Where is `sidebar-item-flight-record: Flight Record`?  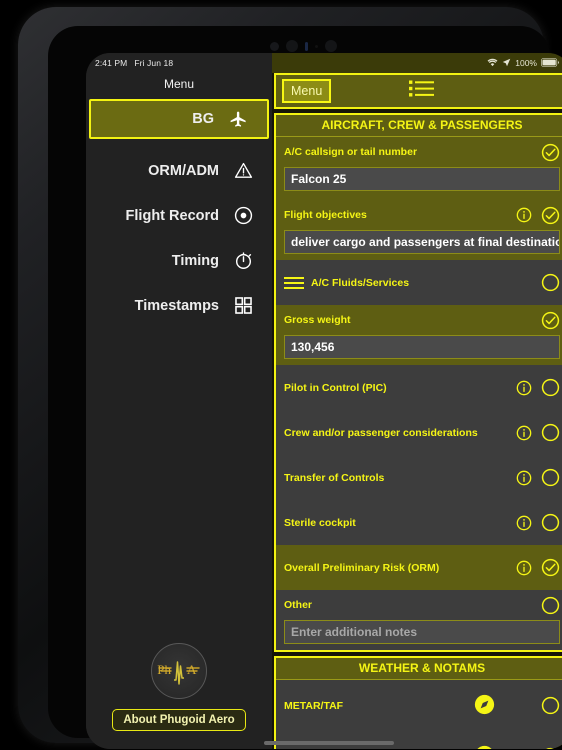 sidebar-item-flight-record: Flight Record is located at coordinates (179, 215).